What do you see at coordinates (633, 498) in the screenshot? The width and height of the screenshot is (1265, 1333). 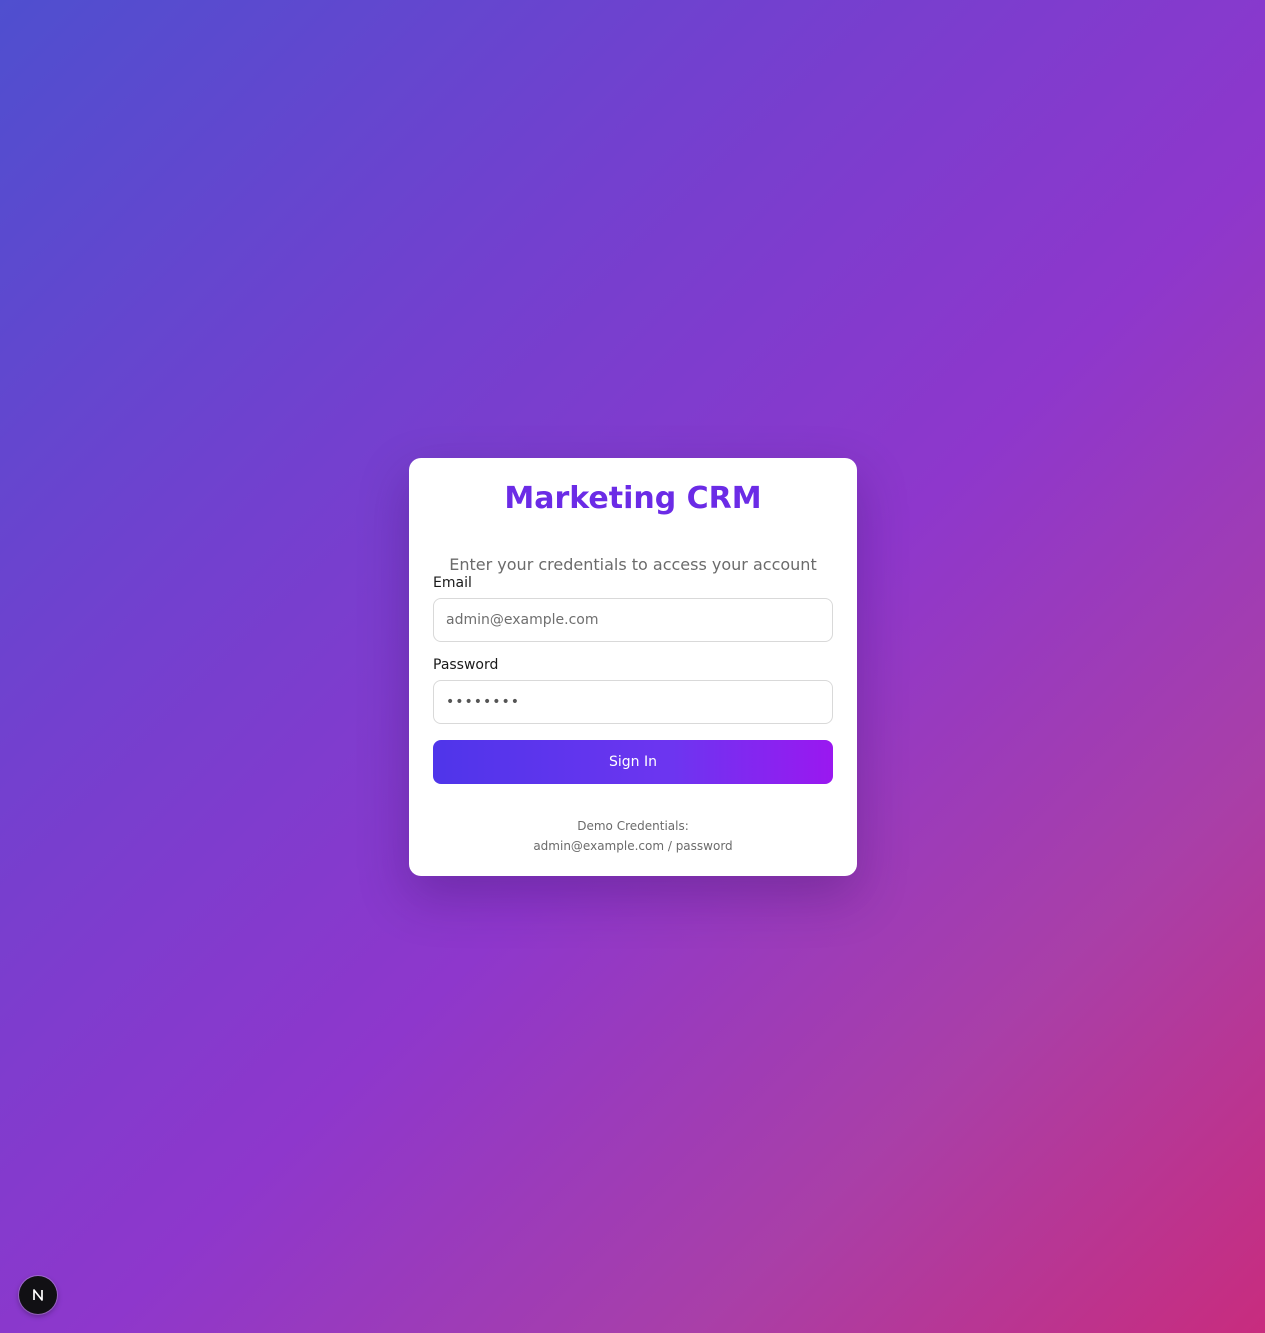 I see `app-title: Marketing CRM` at bounding box center [633, 498].